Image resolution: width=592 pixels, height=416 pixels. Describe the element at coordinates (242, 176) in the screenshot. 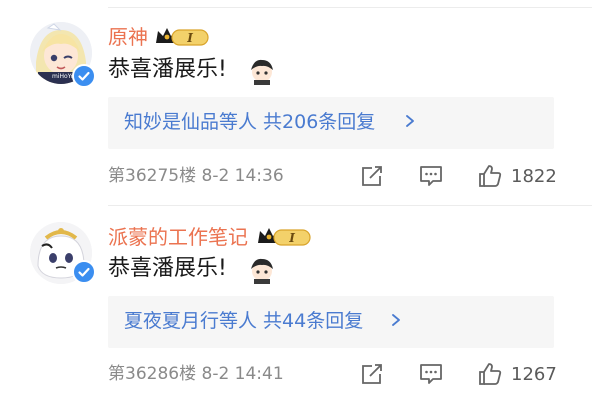

I see `comment-datetime: 8-2 14:36` at that location.